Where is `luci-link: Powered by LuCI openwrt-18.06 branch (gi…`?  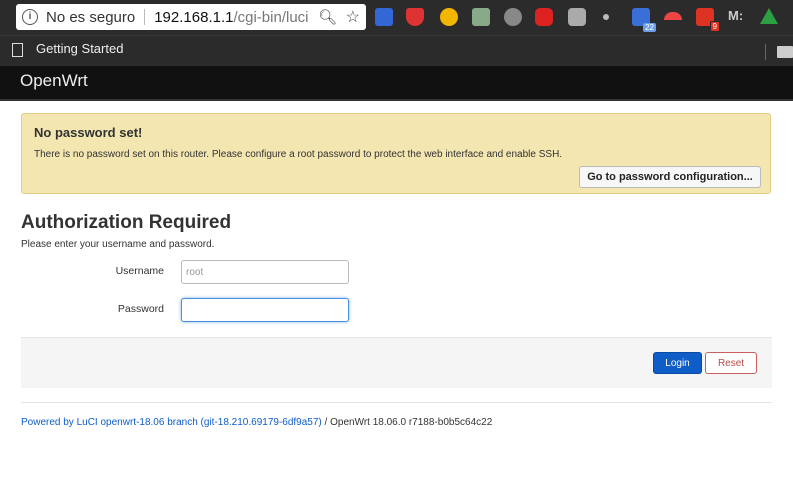
luci-link: Powered by LuCI openwrt-18.06 branch (gi… is located at coordinates (171, 422).